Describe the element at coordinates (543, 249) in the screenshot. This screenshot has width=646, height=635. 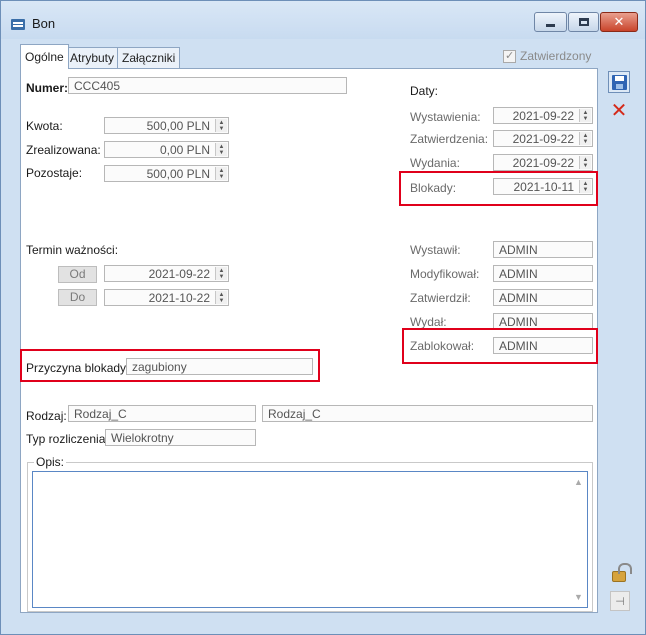
I see `wystawil-field: ADMIN` at that location.